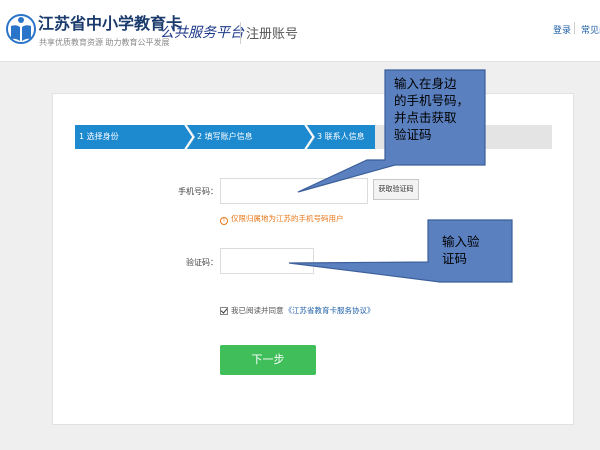 This screenshot has width=600, height=450. What do you see at coordinates (257, 310) in the screenshot?
I see `agree-text: 我已阅读并同意` at bounding box center [257, 310].